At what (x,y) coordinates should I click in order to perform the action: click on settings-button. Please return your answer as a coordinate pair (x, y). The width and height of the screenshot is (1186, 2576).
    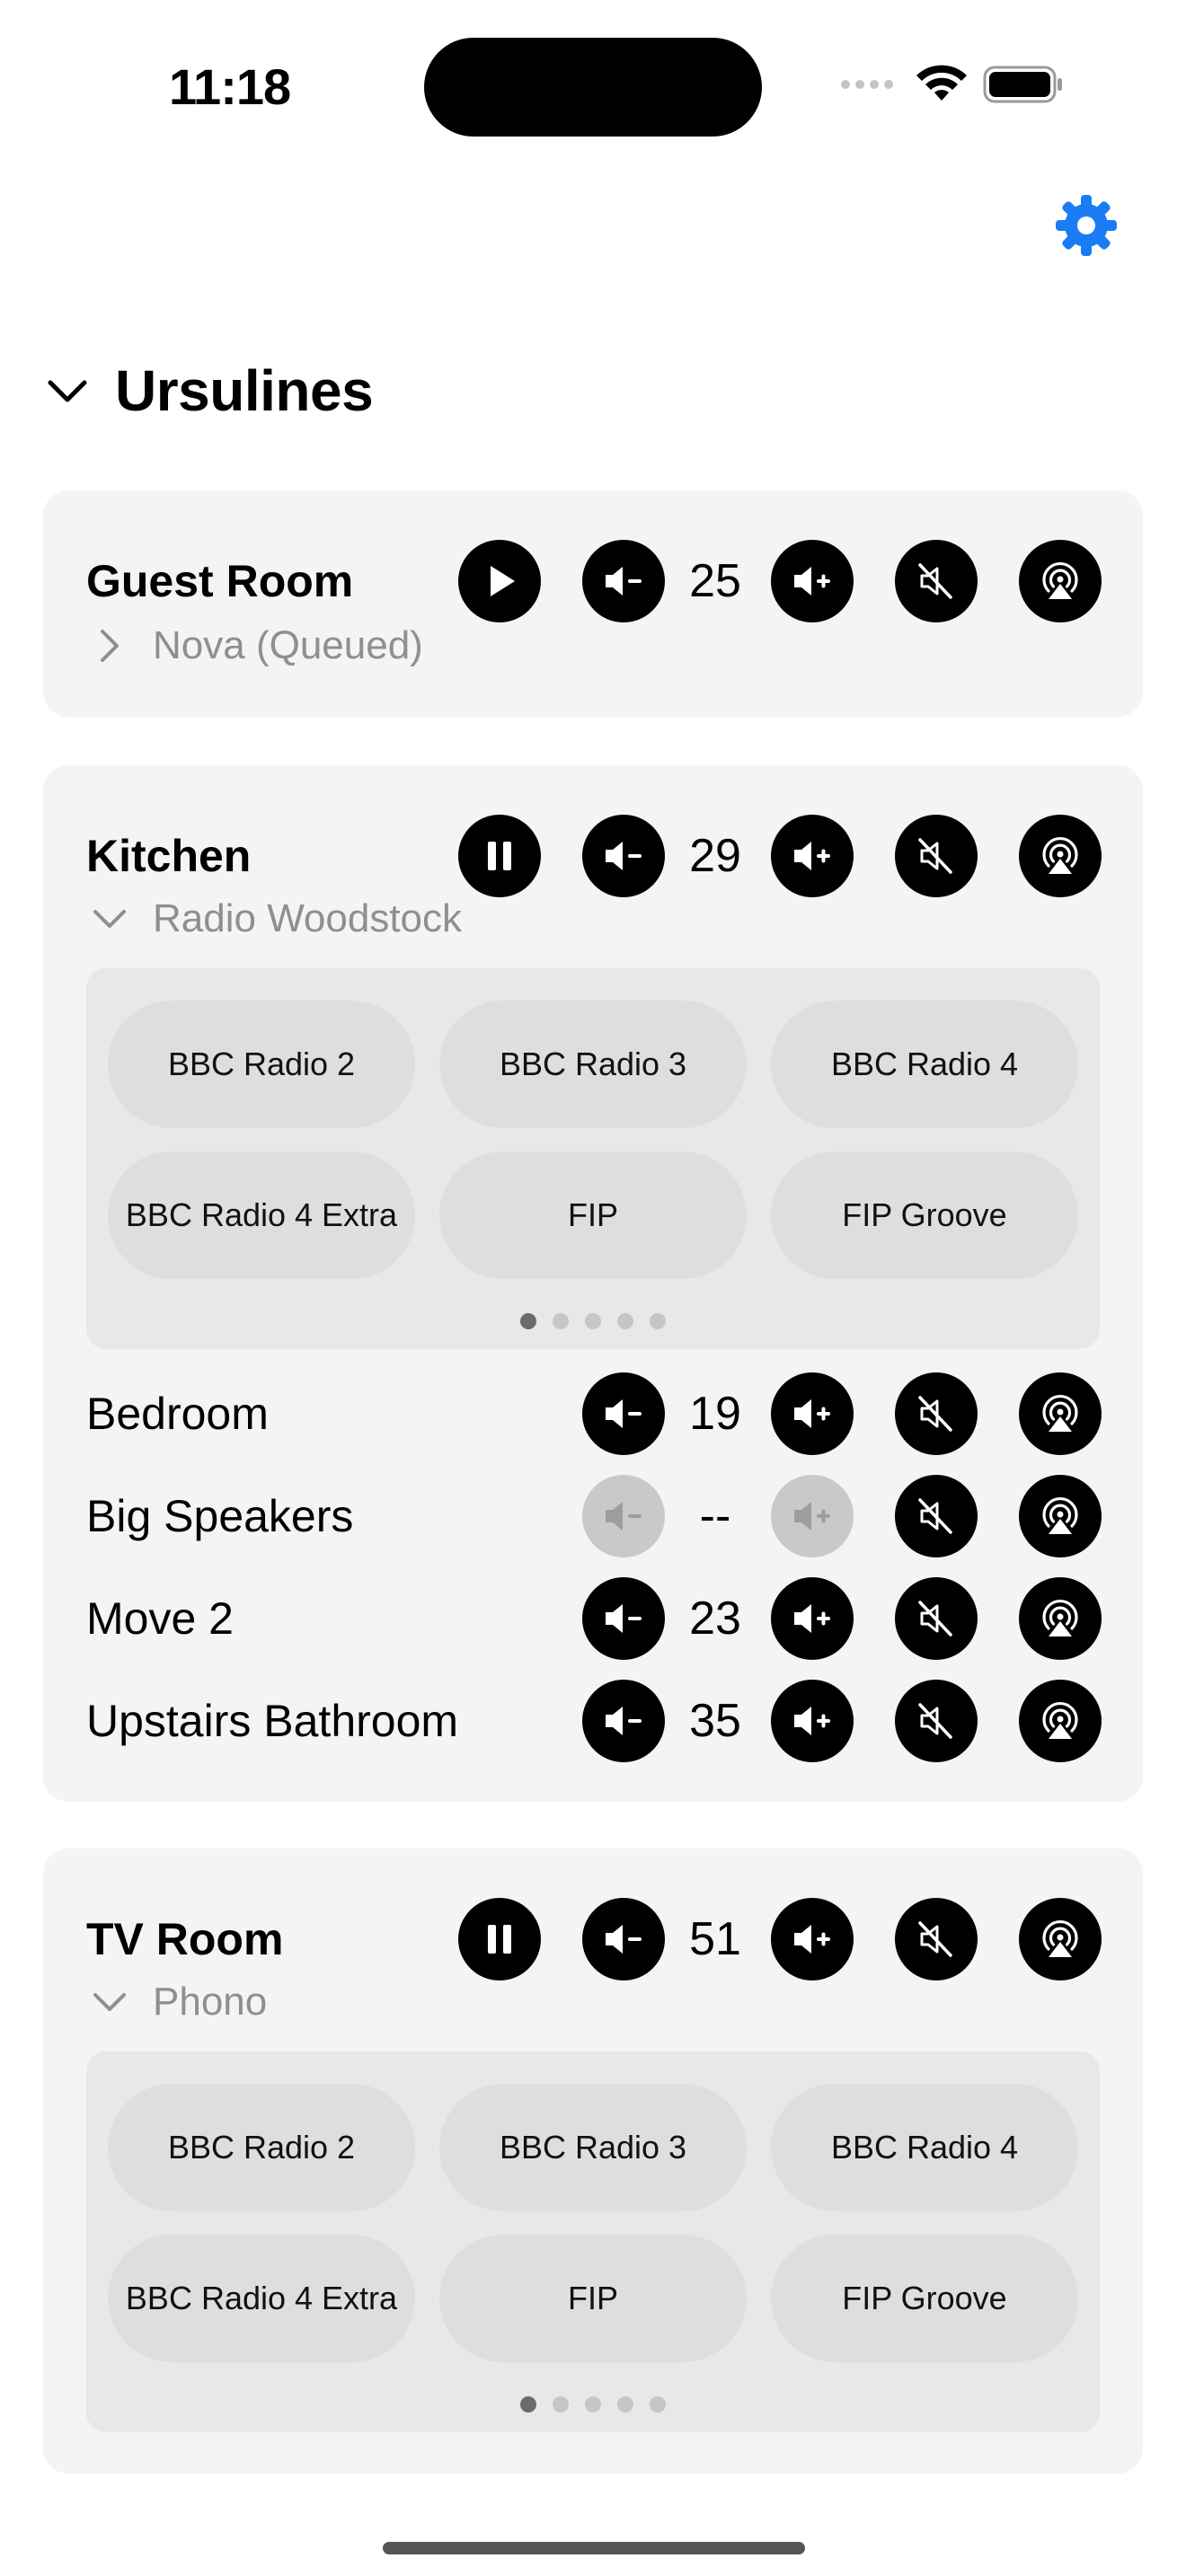
    Looking at the image, I should click on (1086, 225).